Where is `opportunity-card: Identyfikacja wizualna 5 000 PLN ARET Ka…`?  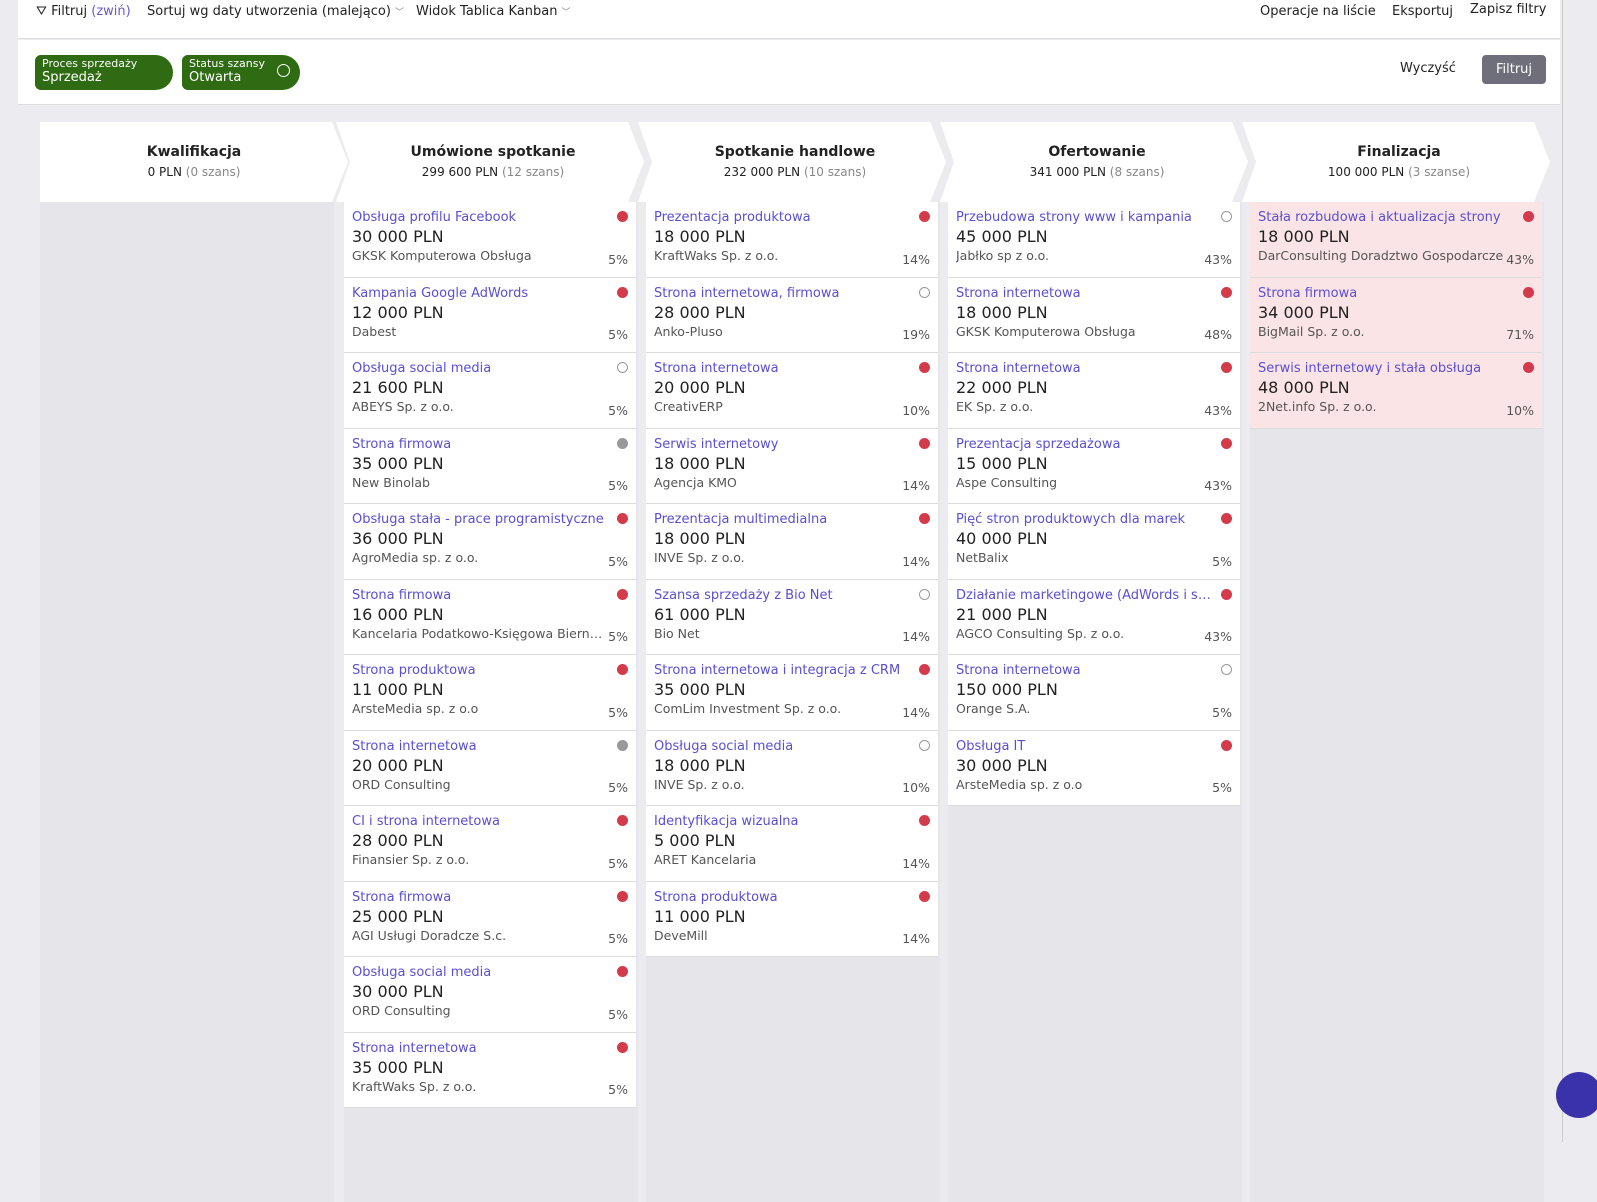
opportunity-card: Identyfikacja wizualna 5 000 PLN ARET Ka… is located at coordinates (792, 844).